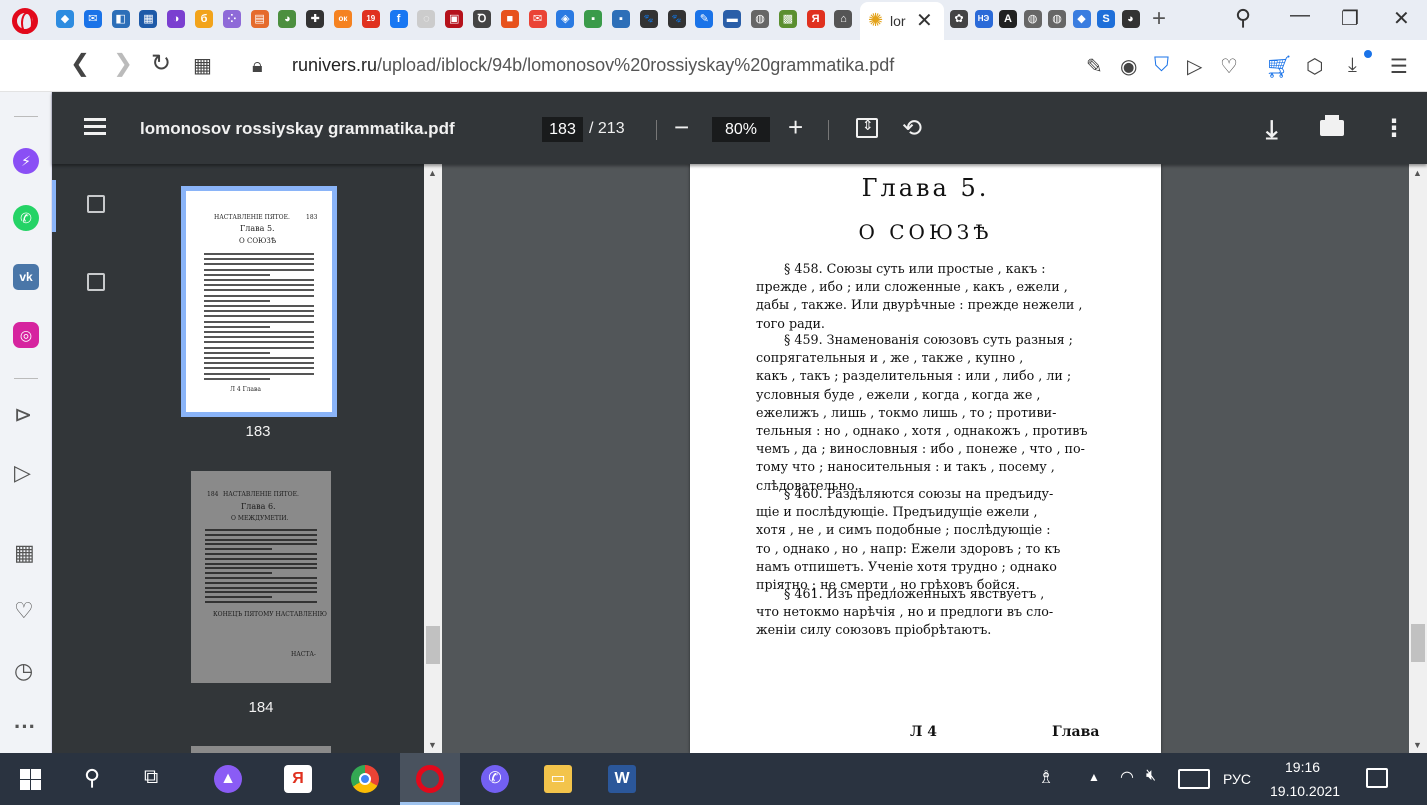 The width and height of the screenshot is (1427, 805). What do you see at coordinates (26, 161) in the screenshot?
I see `messenger-icon: ⚡` at bounding box center [26, 161].